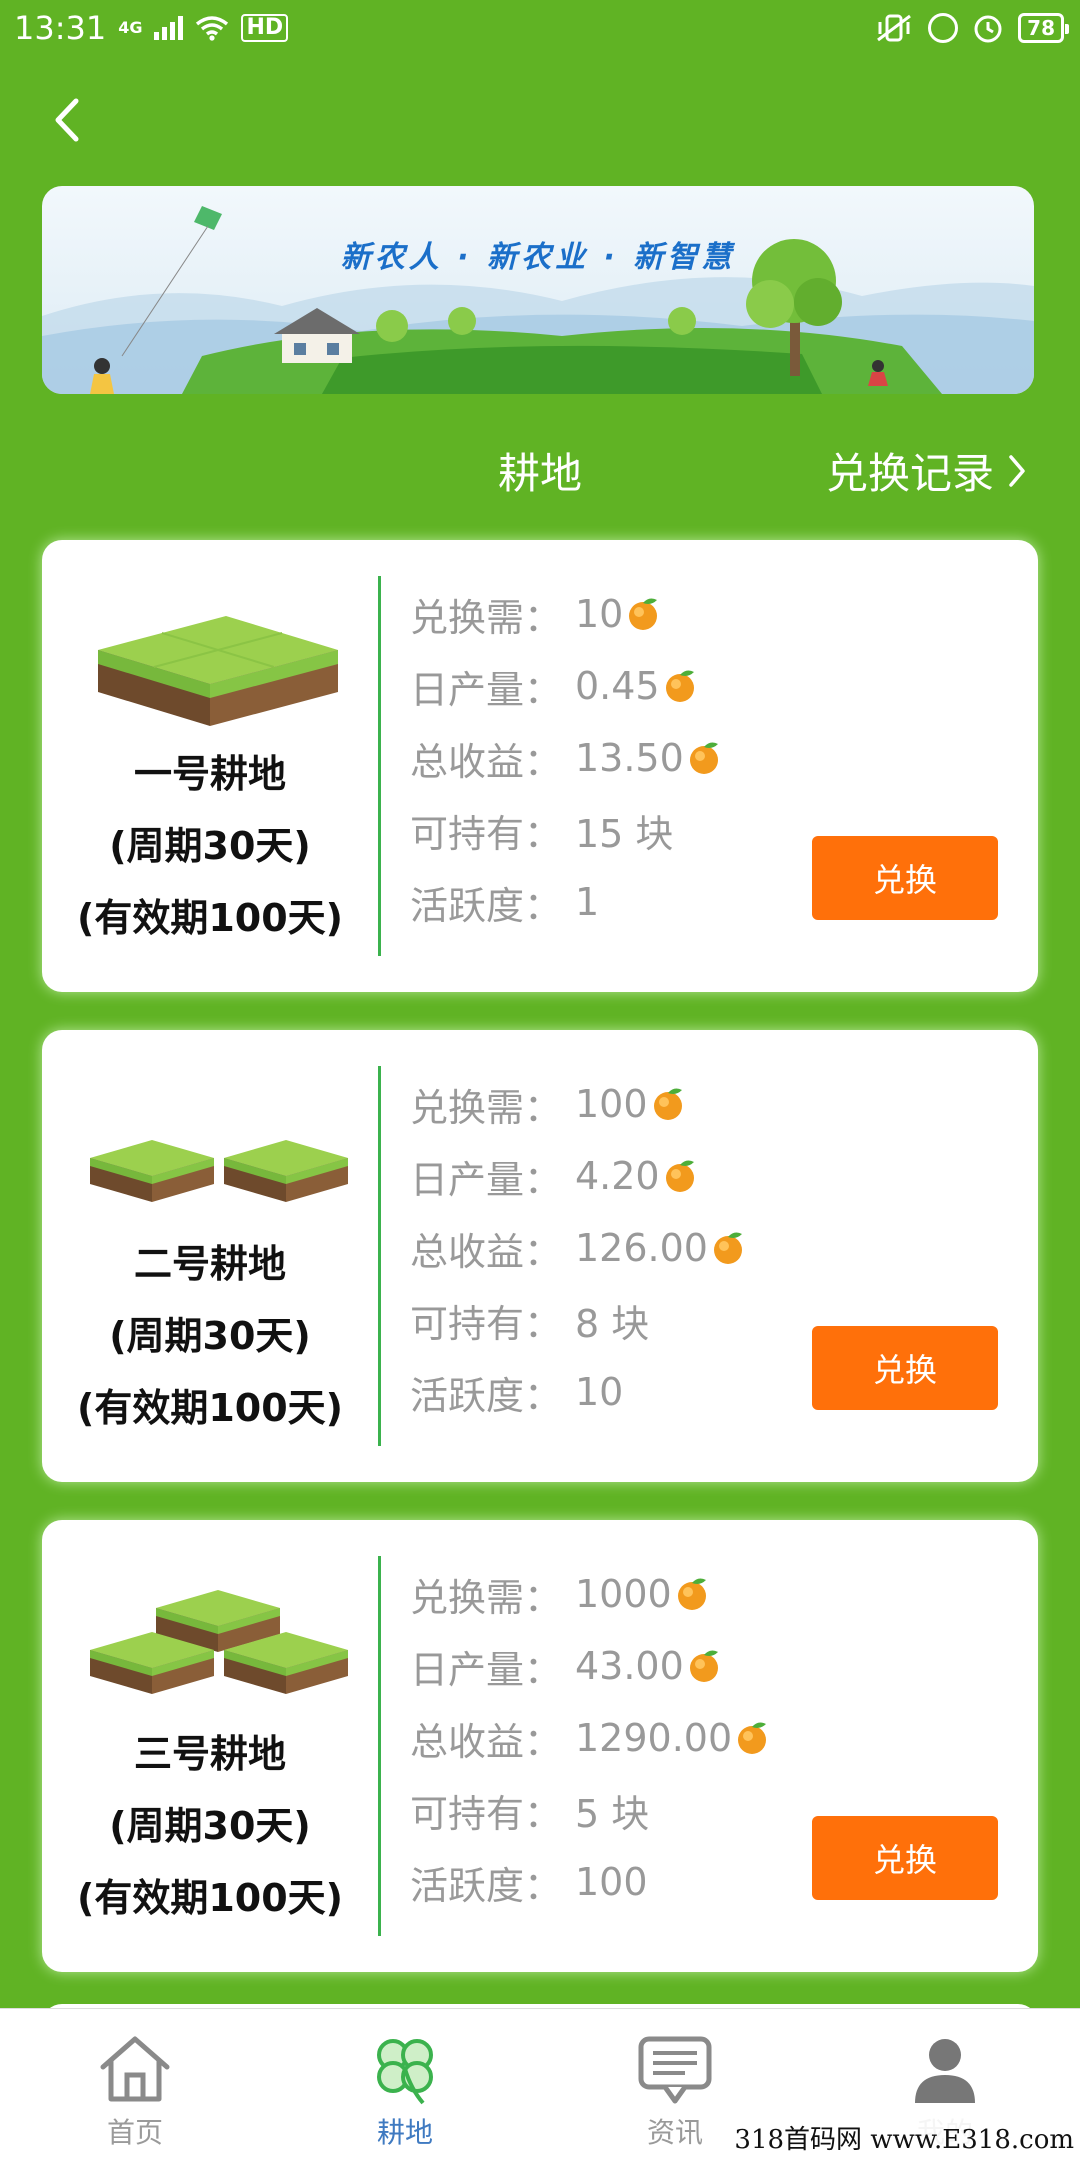 The image size is (1080, 2160). I want to click on exchange-record-label: 兑换记录, so click(909, 473).